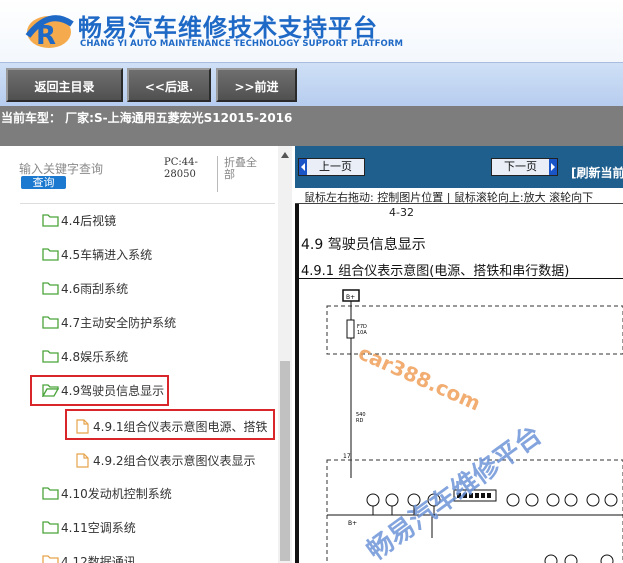 Image resolution: width=623 pixels, height=563 pixels. I want to click on tree-item-label: 4.11空调系统, so click(98, 527).